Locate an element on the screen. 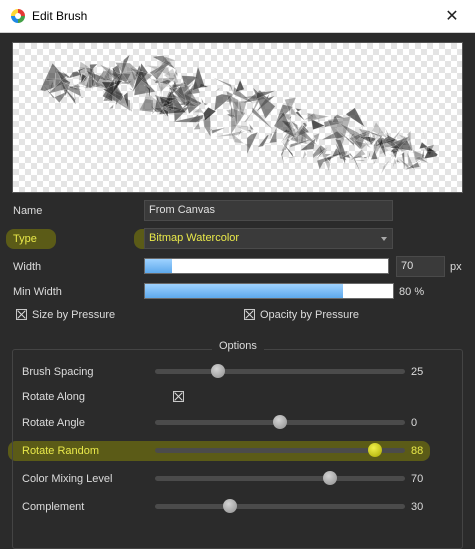 The height and width of the screenshot is (549, 475). rotate-angle-value: 0 is located at coordinates (414, 423).